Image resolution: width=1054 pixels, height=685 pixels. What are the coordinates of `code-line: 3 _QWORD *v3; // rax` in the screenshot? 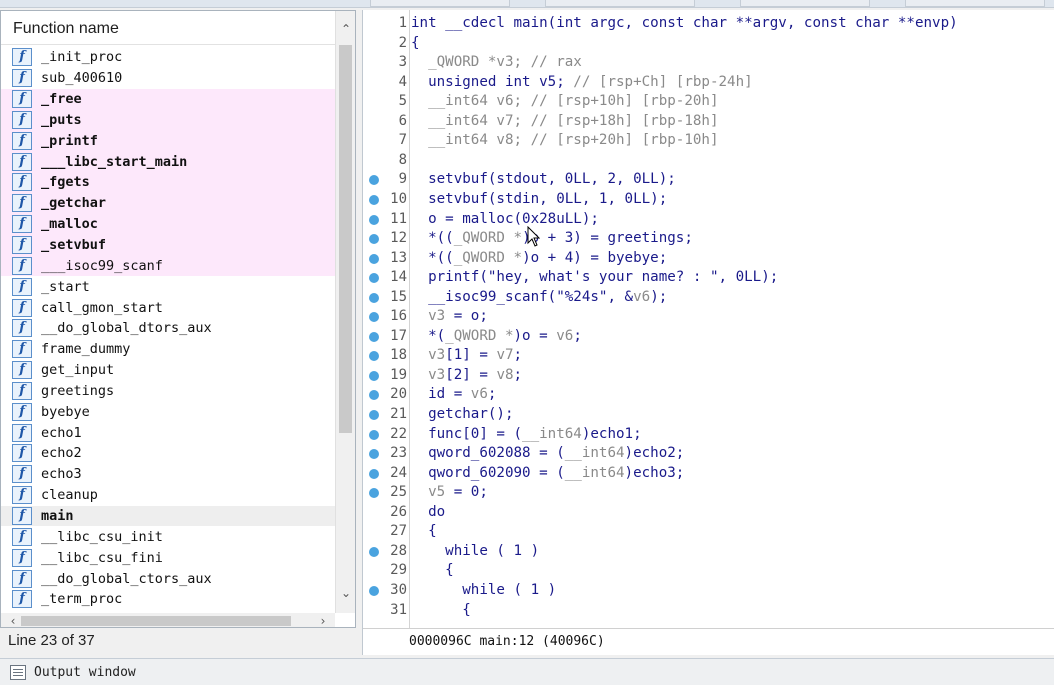 It's located at (708, 63).